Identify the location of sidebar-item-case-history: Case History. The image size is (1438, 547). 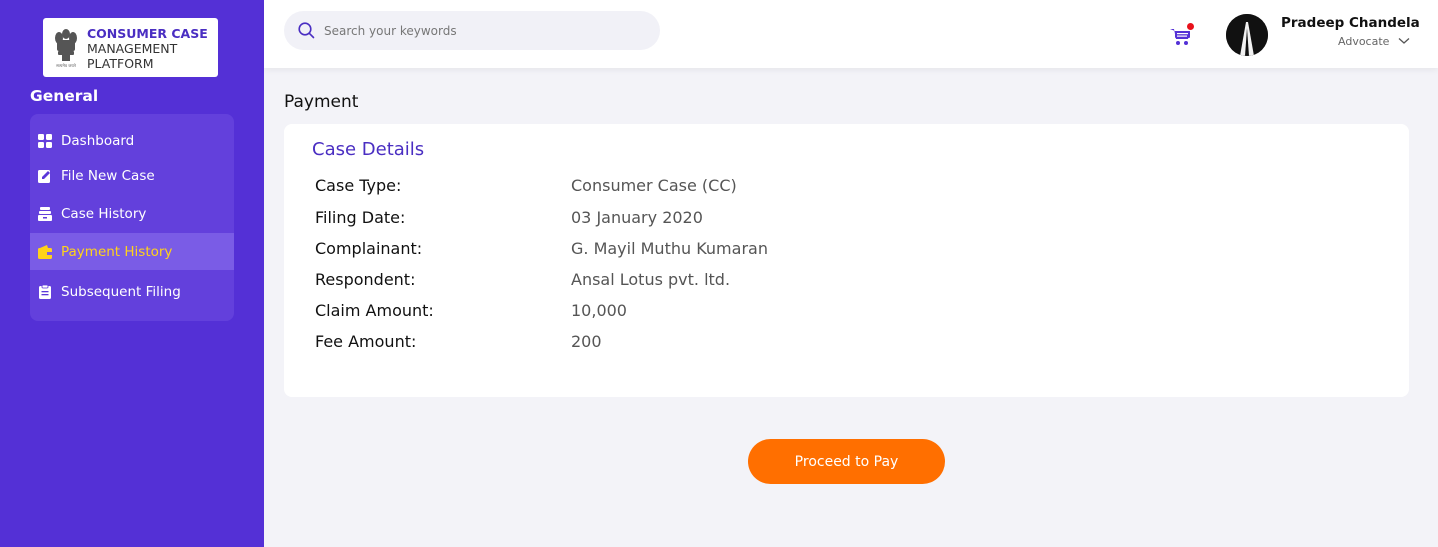
(132, 213).